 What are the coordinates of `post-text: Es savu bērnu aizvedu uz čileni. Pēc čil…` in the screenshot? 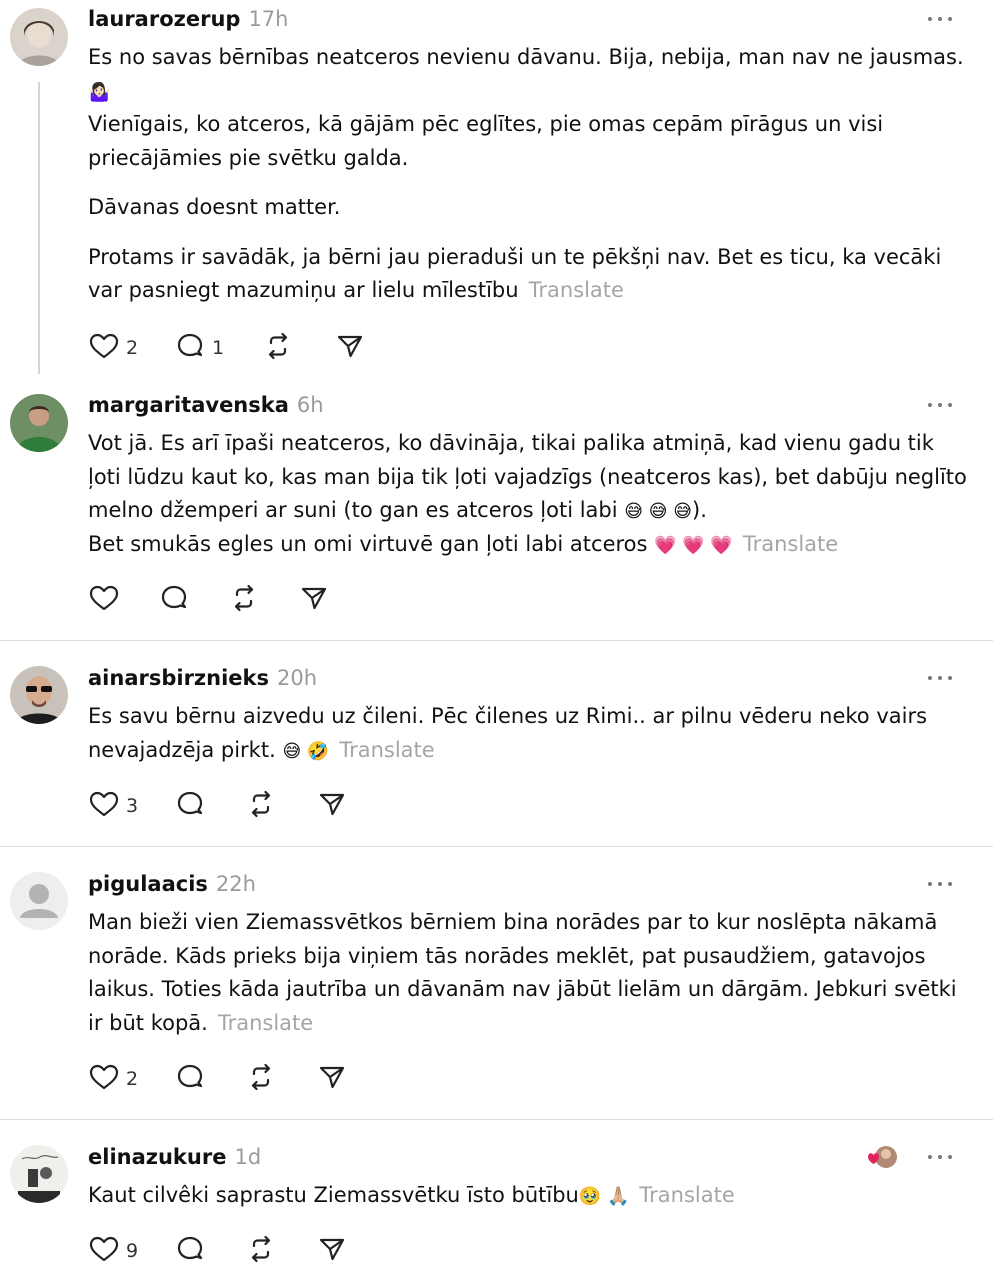 It's located at (528, 733).